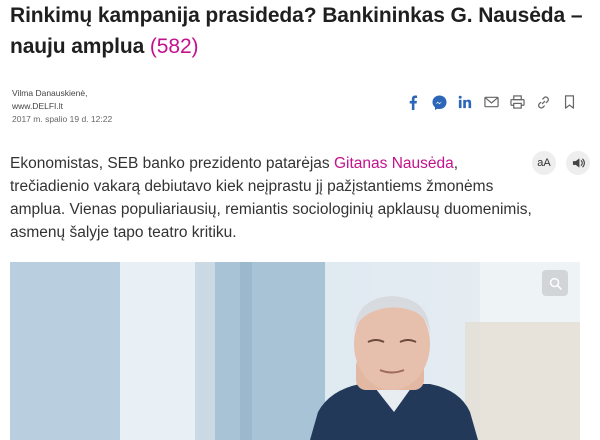 This screenshot has height=440, width=600. Describe the element at coordinates (62, 119) in the screenshot. I see `publish-date: 2017 m. spalio 19 d. 12:22` at that location.